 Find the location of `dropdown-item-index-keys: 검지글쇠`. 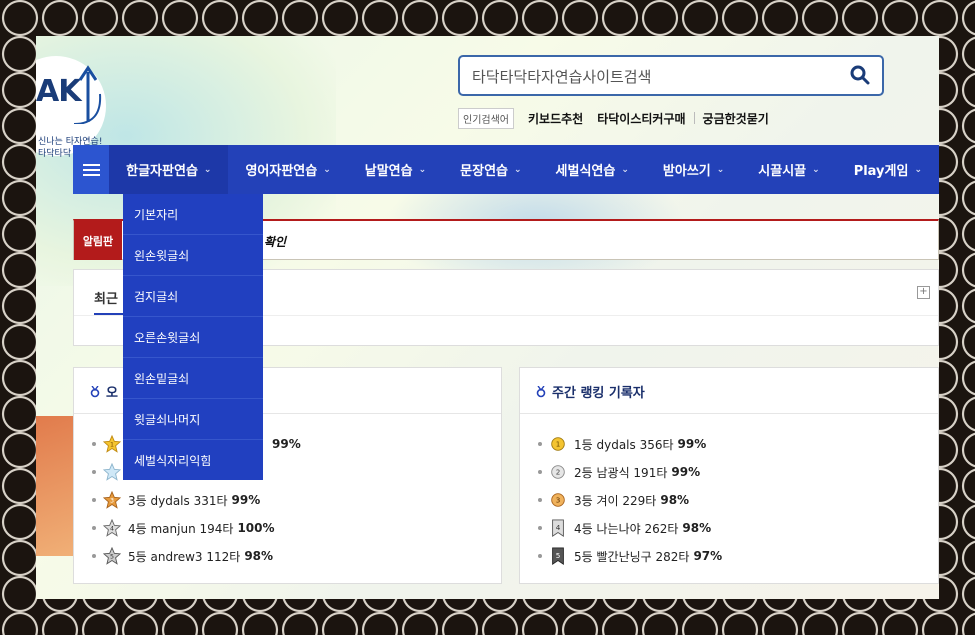

dropdown-item-index-keys: 검지글쇠 is located at coordinates (193, 296).